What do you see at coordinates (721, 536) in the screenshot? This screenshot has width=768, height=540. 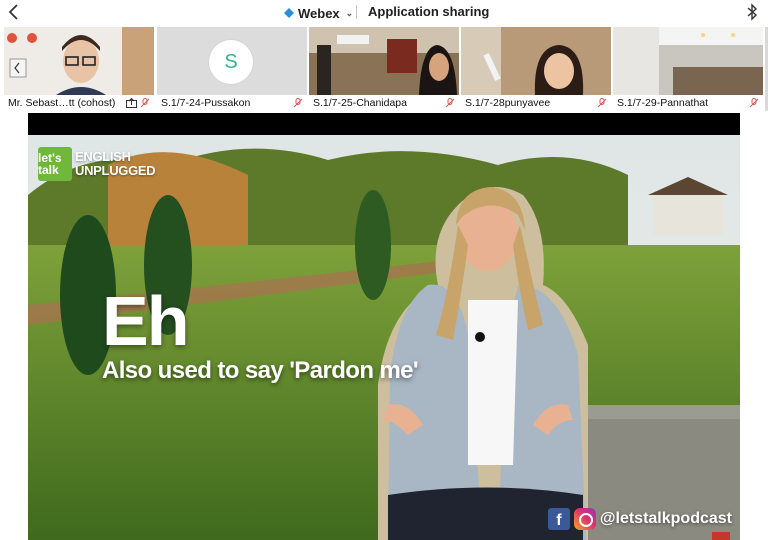 I see `corner-badge` at bounding box center [721, 536].